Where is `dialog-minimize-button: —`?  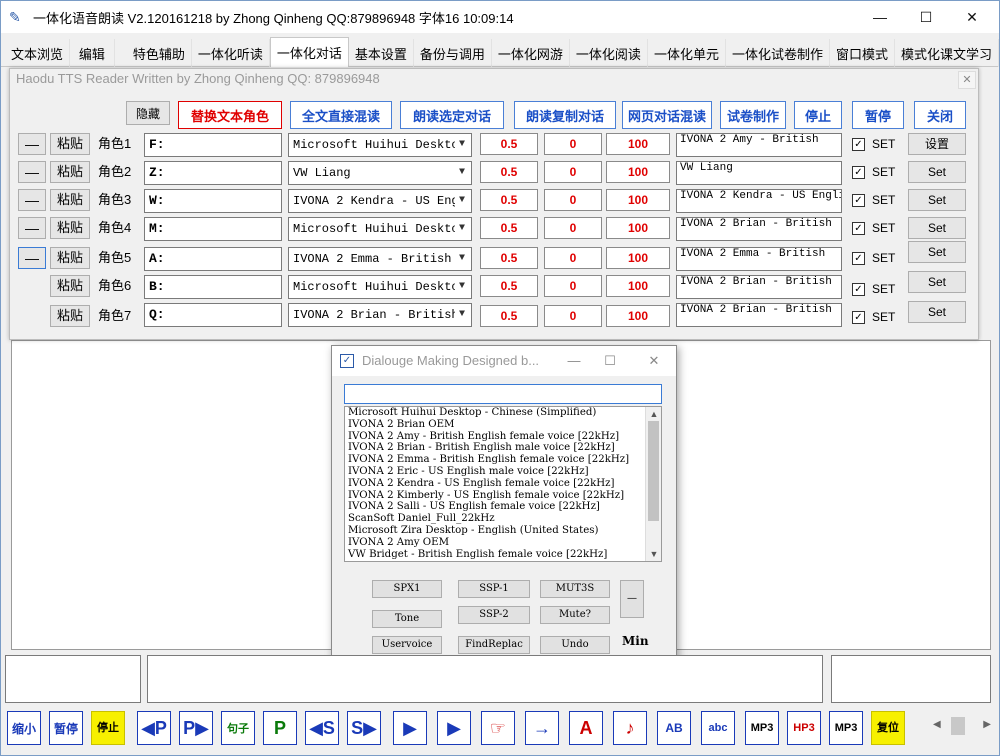 dialog-minimize-button: — is located at coordinates (574, 361).